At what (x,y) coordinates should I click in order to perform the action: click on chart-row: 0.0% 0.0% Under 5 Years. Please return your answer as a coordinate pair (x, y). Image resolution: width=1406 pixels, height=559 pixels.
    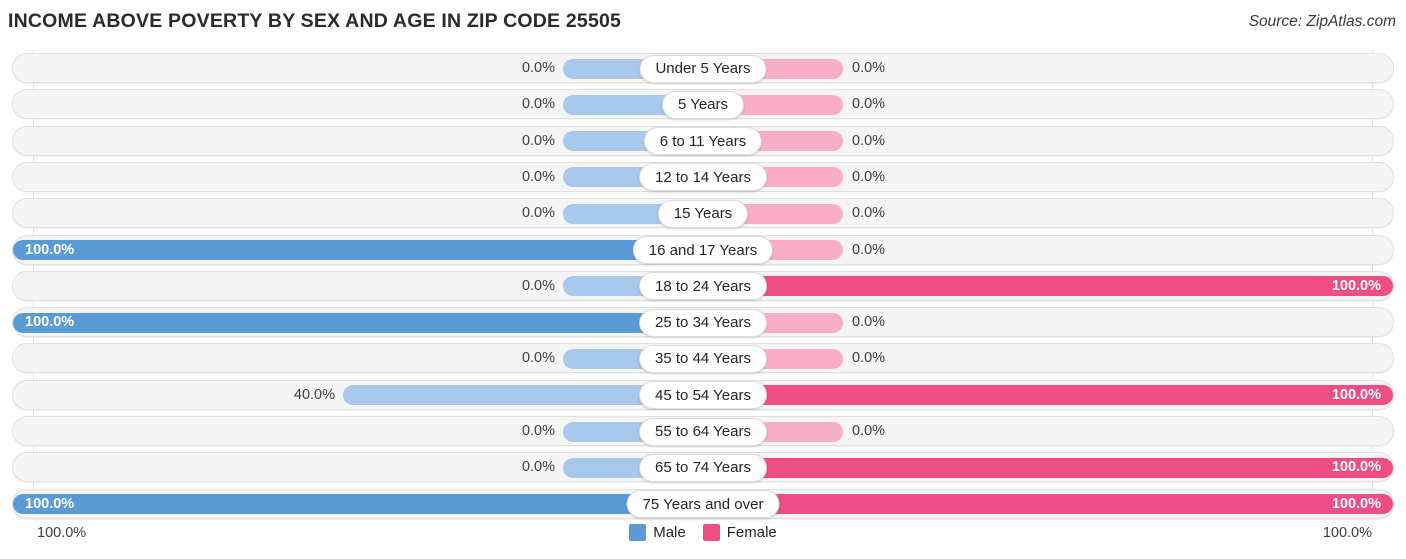
    Looking at the image, I should click on (703, 68).